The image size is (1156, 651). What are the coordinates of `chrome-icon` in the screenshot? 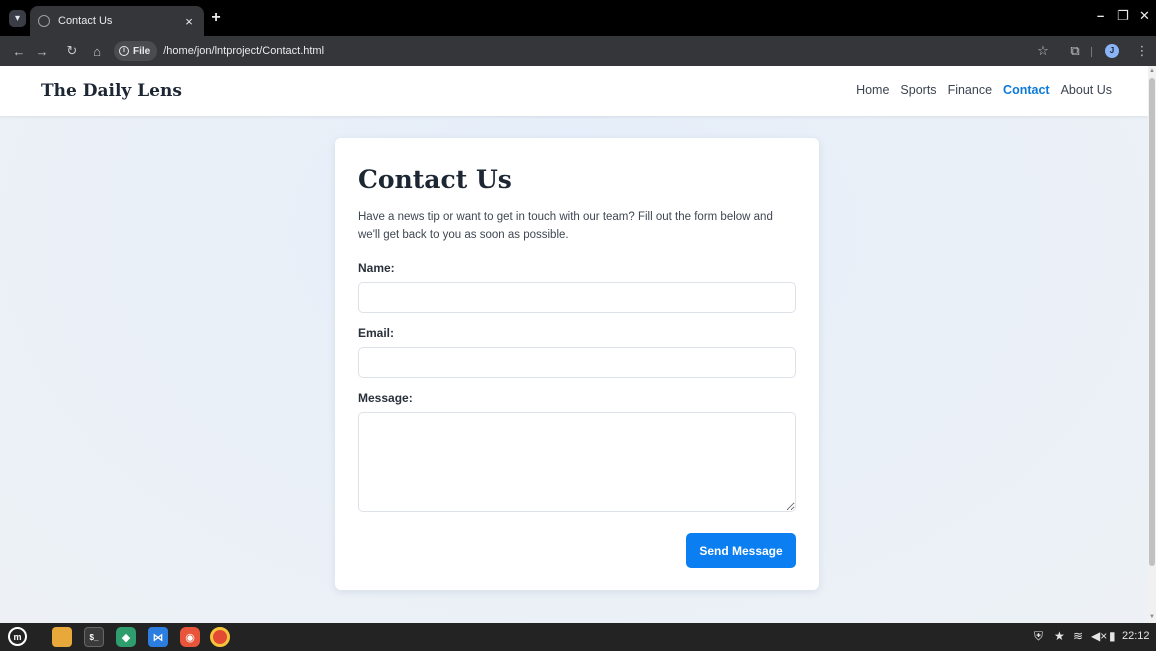 It's located at (220, 637).